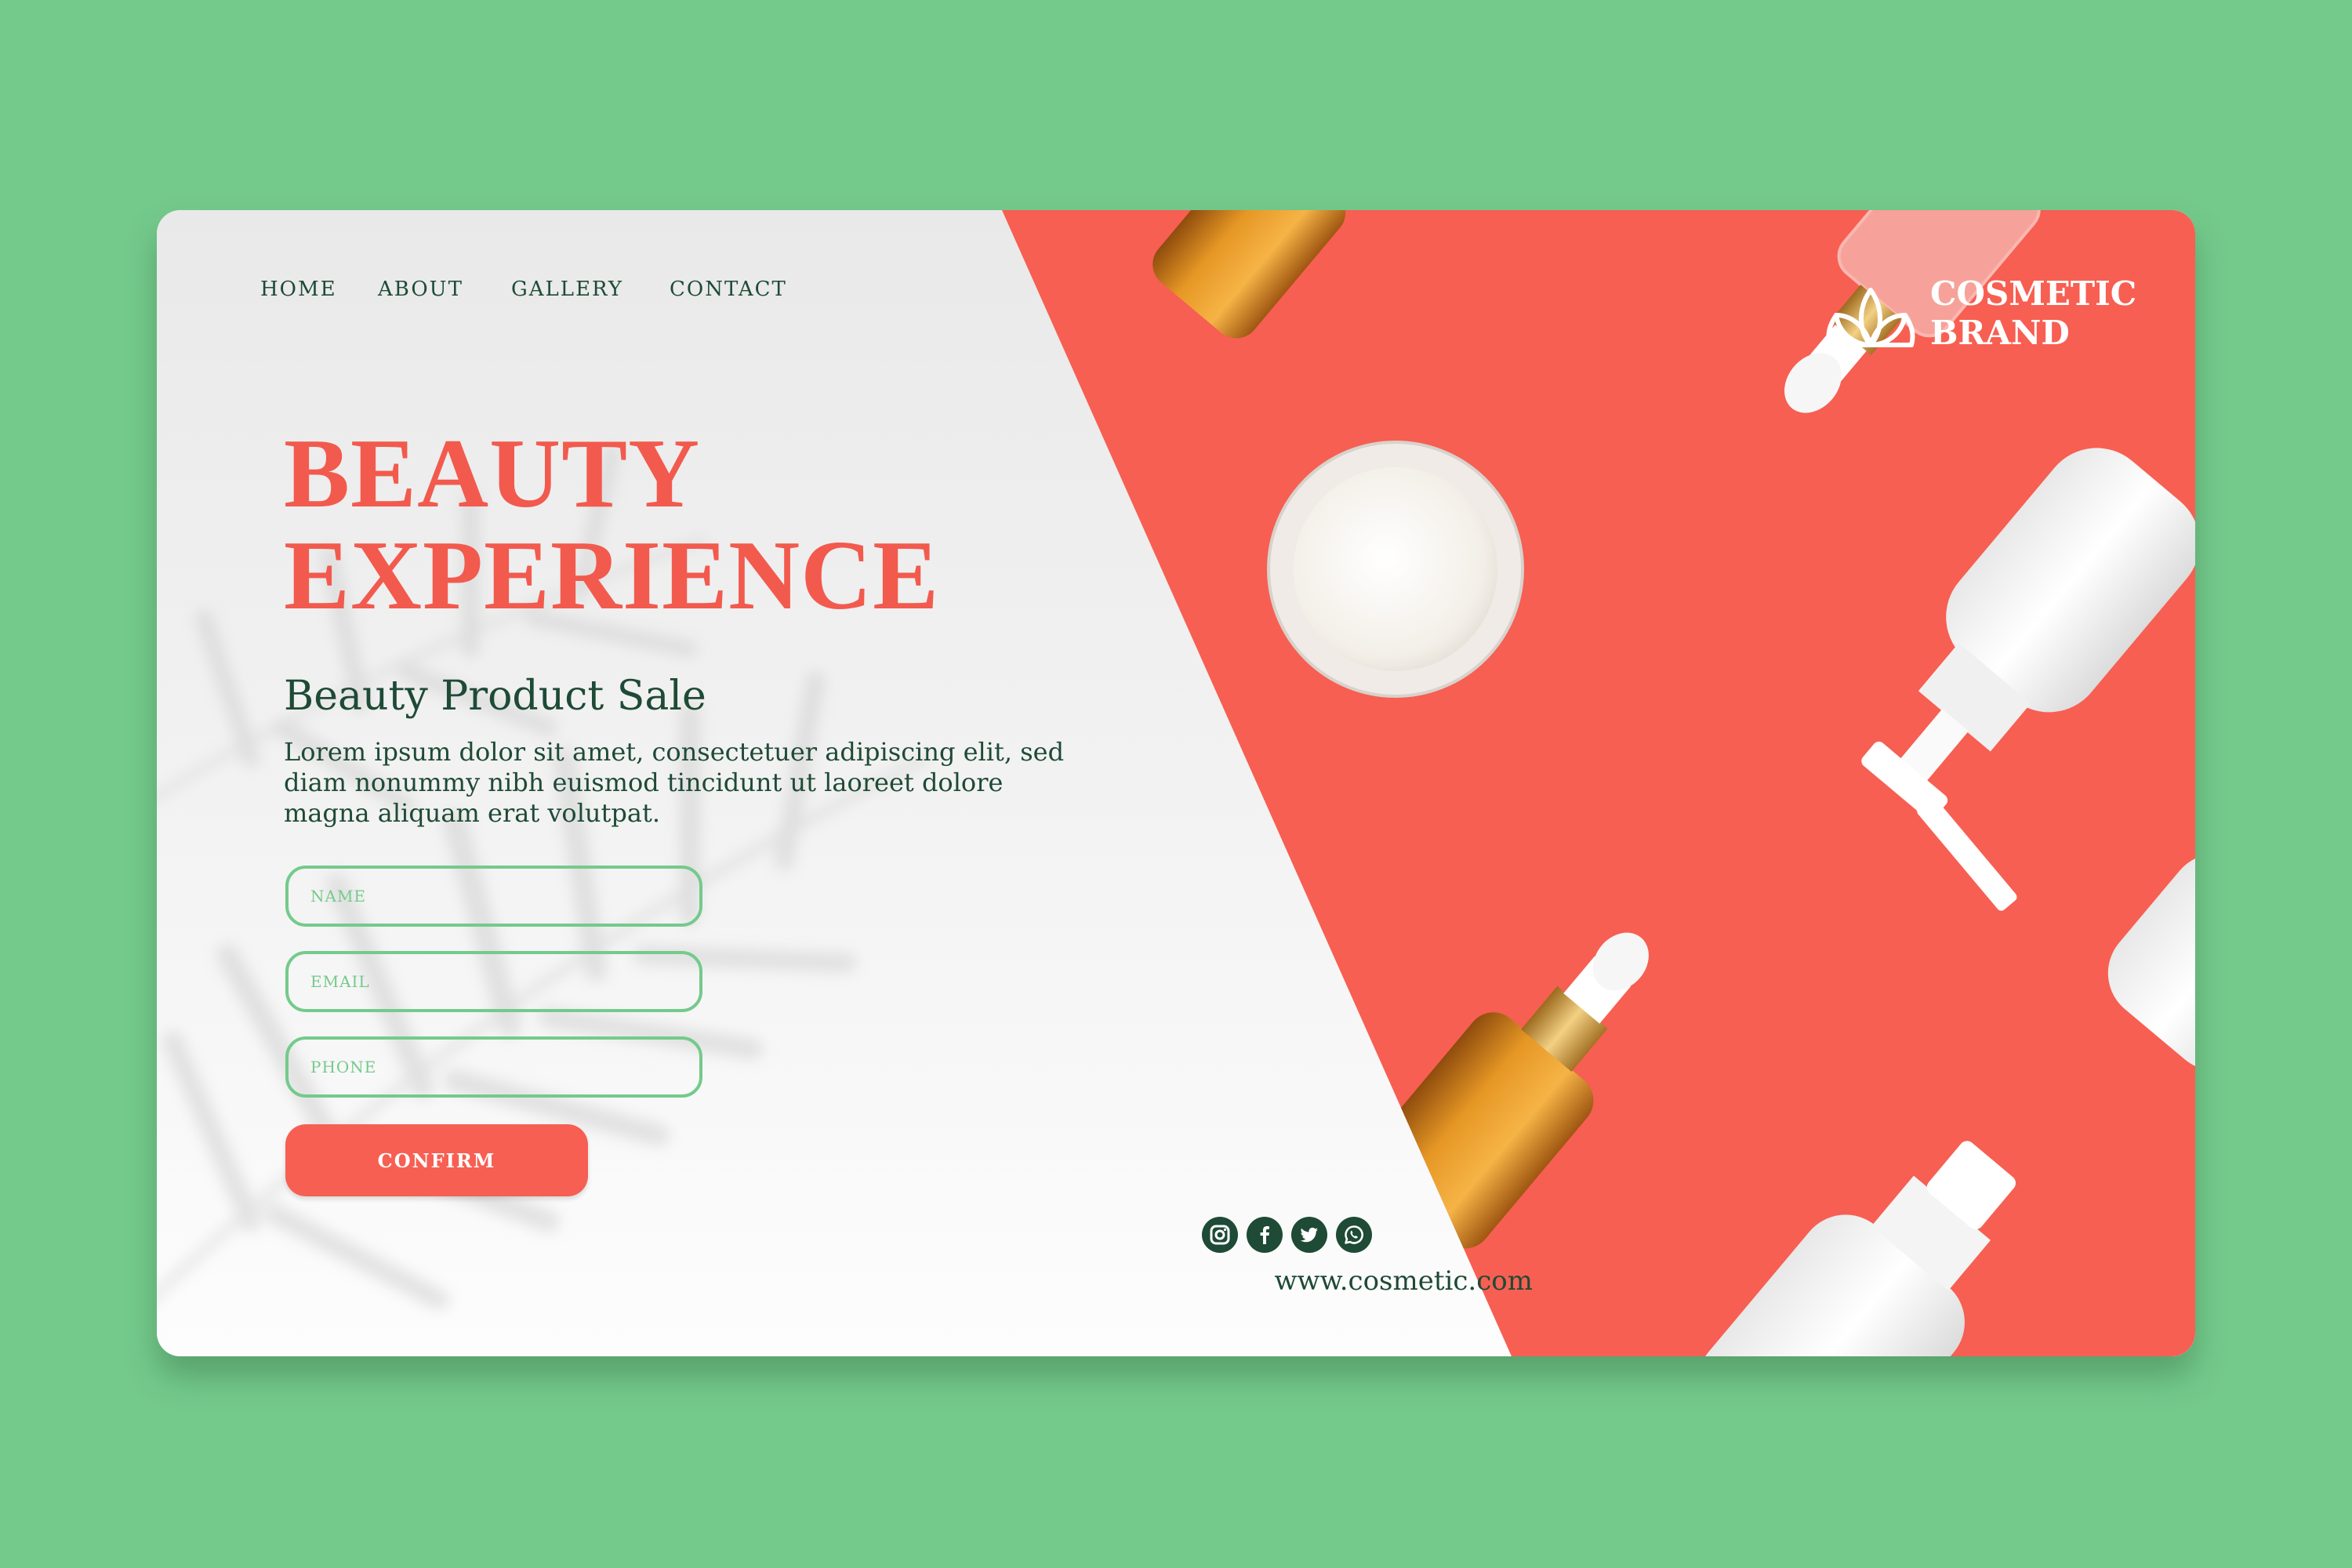 The image size is (2352, 1568). What do you see at coordinates (493, 981) in the screenshot?
I see `email-field` at bounding box center [493, 981].